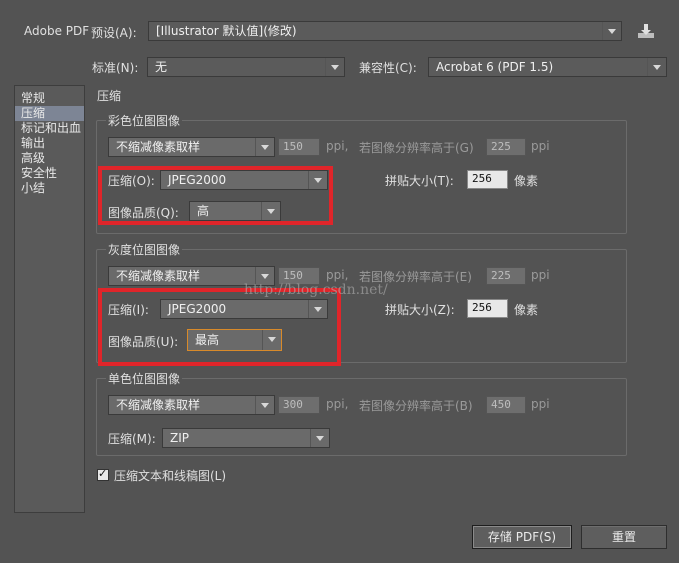  What do you see at coordinates (624, 537) in the screenshot?
I see `reset-button: 重置` at bounding box center [624, 537].